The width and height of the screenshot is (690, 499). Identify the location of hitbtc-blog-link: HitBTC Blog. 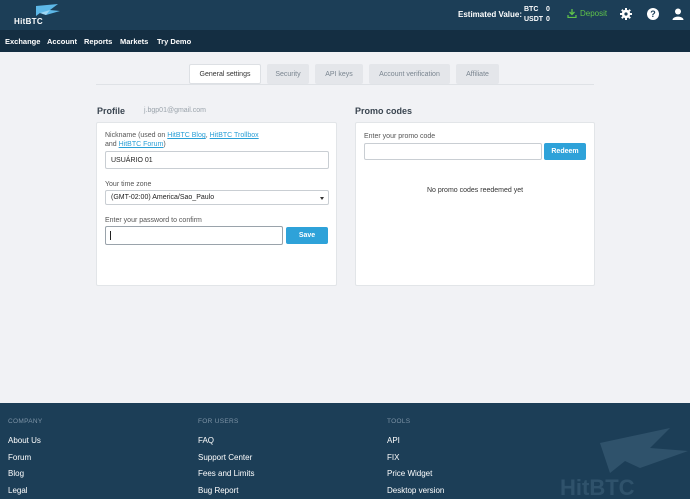
(186, 135).